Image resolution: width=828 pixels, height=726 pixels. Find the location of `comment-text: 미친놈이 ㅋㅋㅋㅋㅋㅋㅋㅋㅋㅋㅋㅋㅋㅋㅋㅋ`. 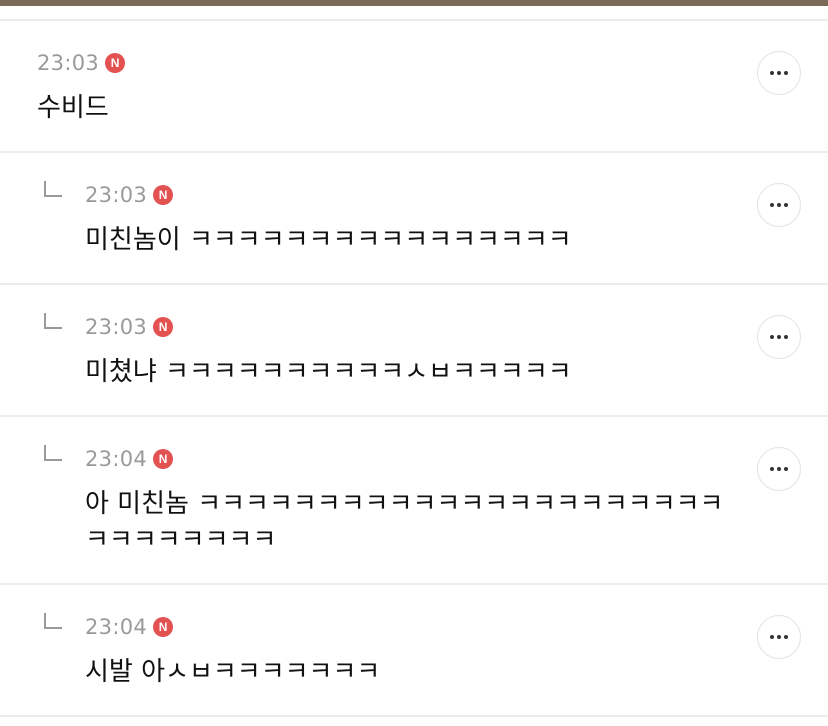

comment-text: 미친놈이 ㅋㅋㅋㅋㅋㅋㅋㅋㅋㅋㅋㅋㅋㅋㅋㅋ is located at coordinates (328, 240).